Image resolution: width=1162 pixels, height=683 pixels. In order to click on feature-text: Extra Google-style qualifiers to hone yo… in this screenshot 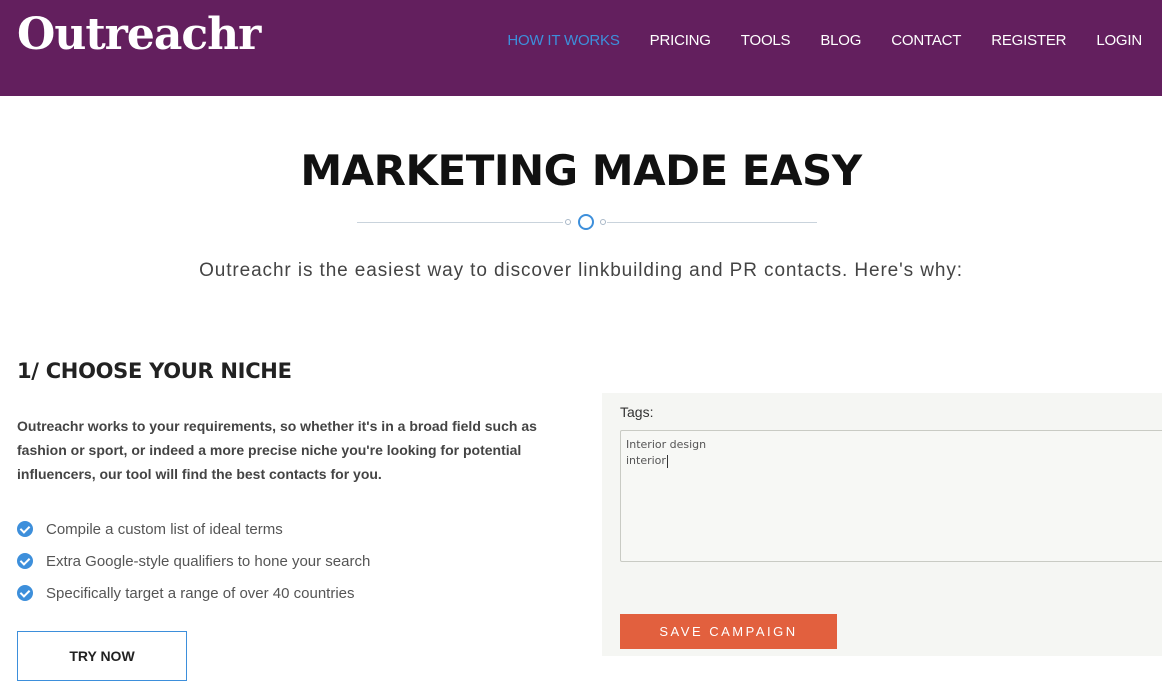, I will do `click(208, 561)`.